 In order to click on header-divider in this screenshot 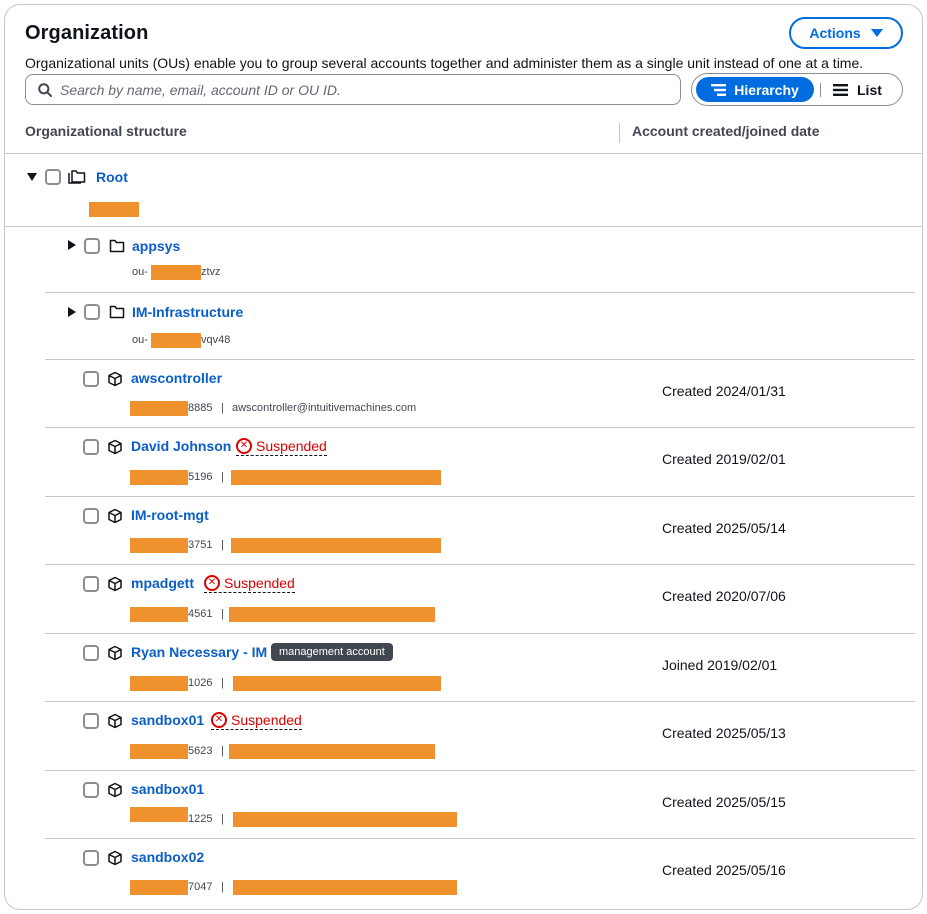, I will do `click(463, 153)`.